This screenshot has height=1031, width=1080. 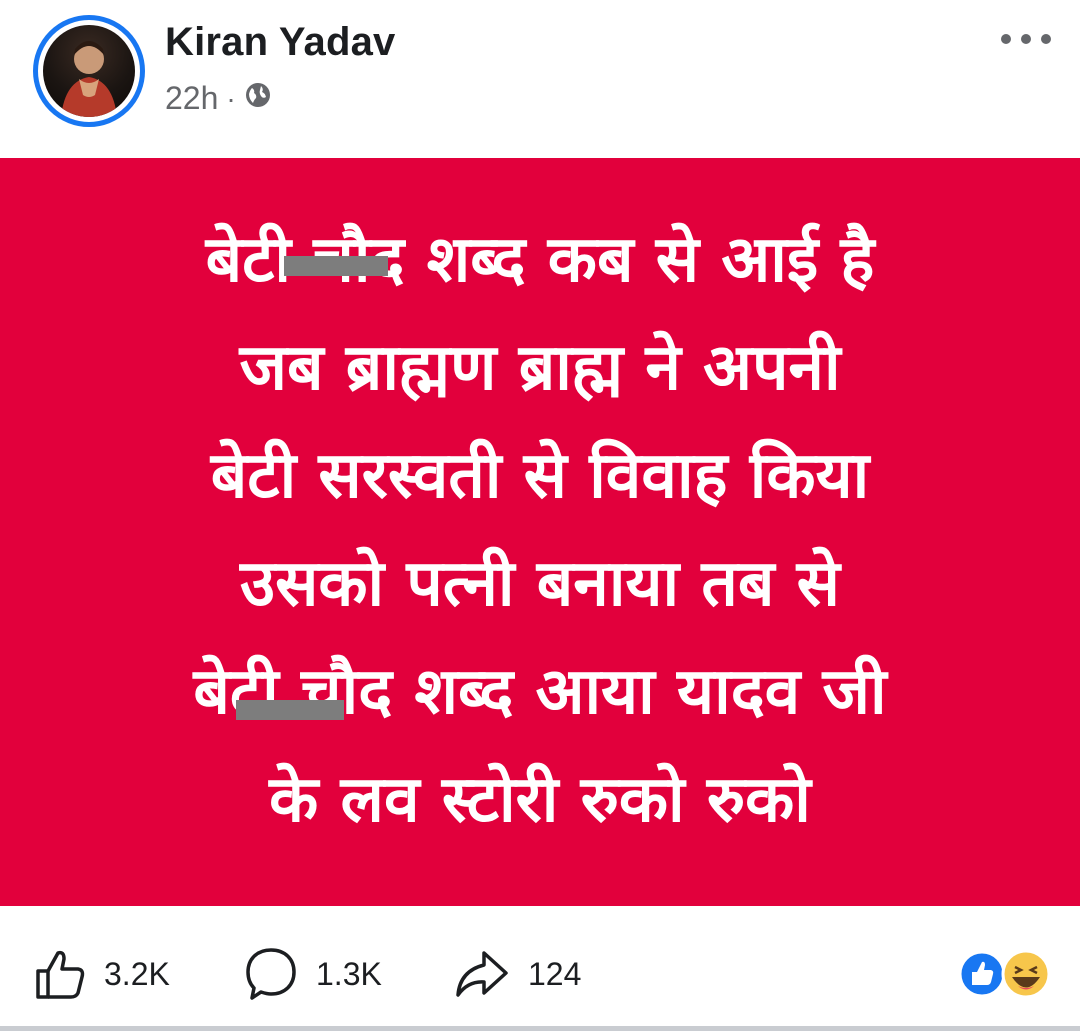 I want to click on like-reaction-icon, so click(x=982, y=974).